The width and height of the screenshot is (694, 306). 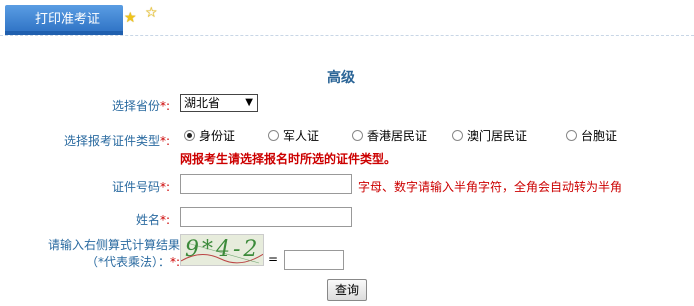 I want to click on radio-label: 身份证, so click(x=217, y=136).